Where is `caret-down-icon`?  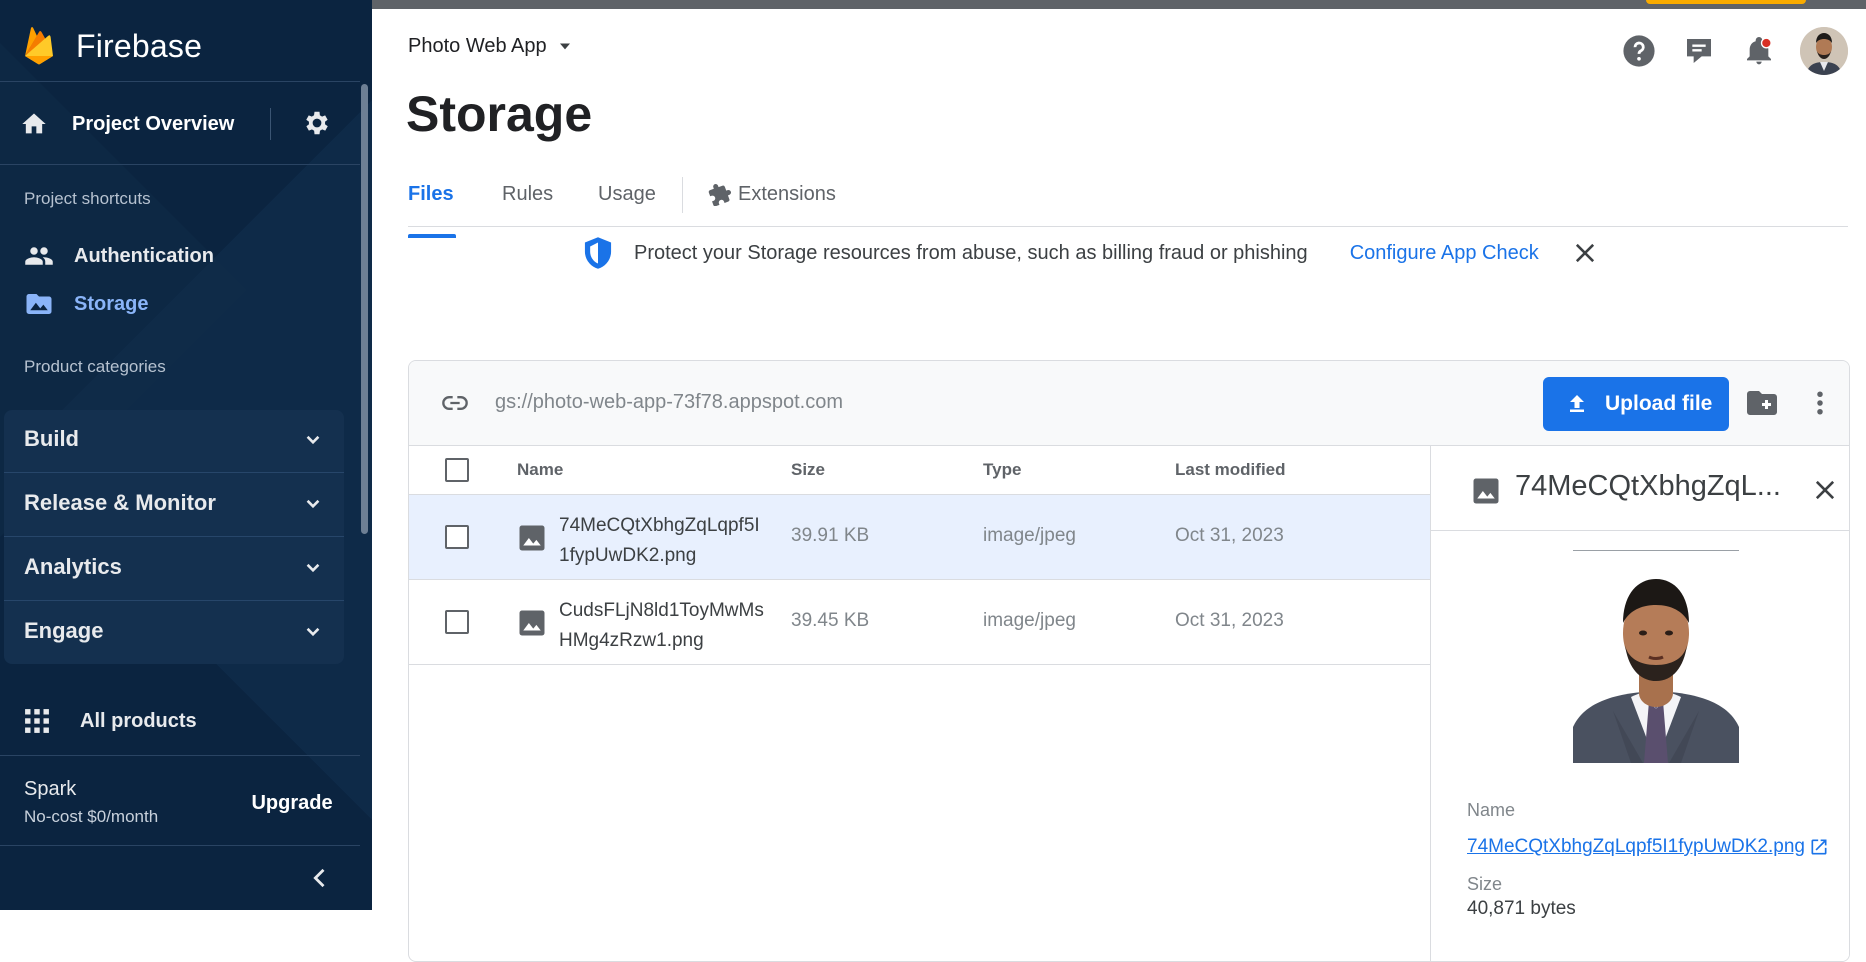
caret-down-icon is located at coordinates (564, 46).